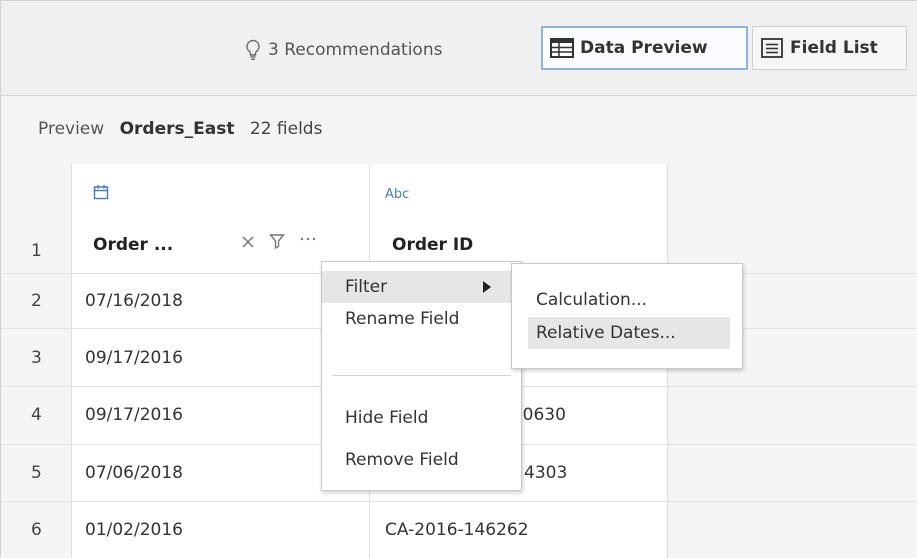 The height and width of the screenshot is (558, 917). Describe the element at coordinates (459, 501) in the screenshot. I see `row-divider` at that location.